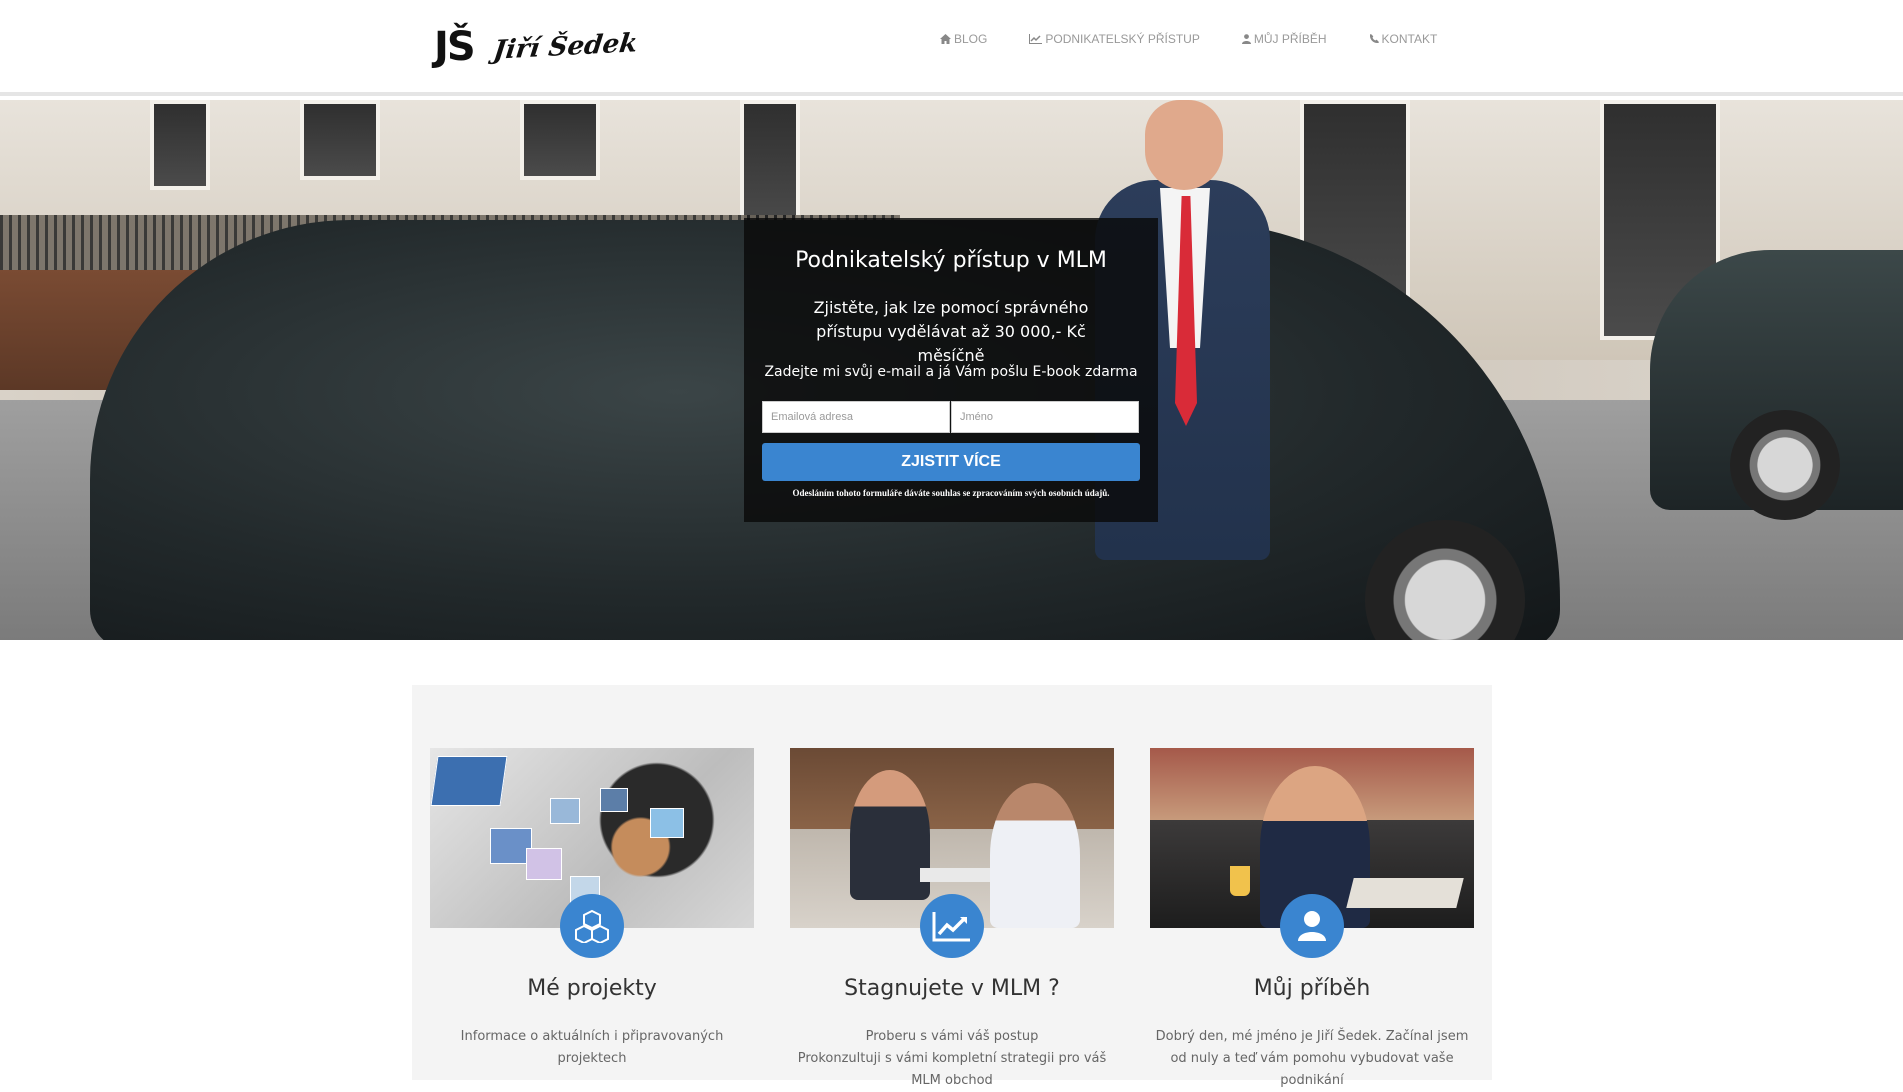 This screenshot has width=1903, height=1092. Describe the element at coordinates (945, 39) in the screenshot. I see `home-icon` at that location.